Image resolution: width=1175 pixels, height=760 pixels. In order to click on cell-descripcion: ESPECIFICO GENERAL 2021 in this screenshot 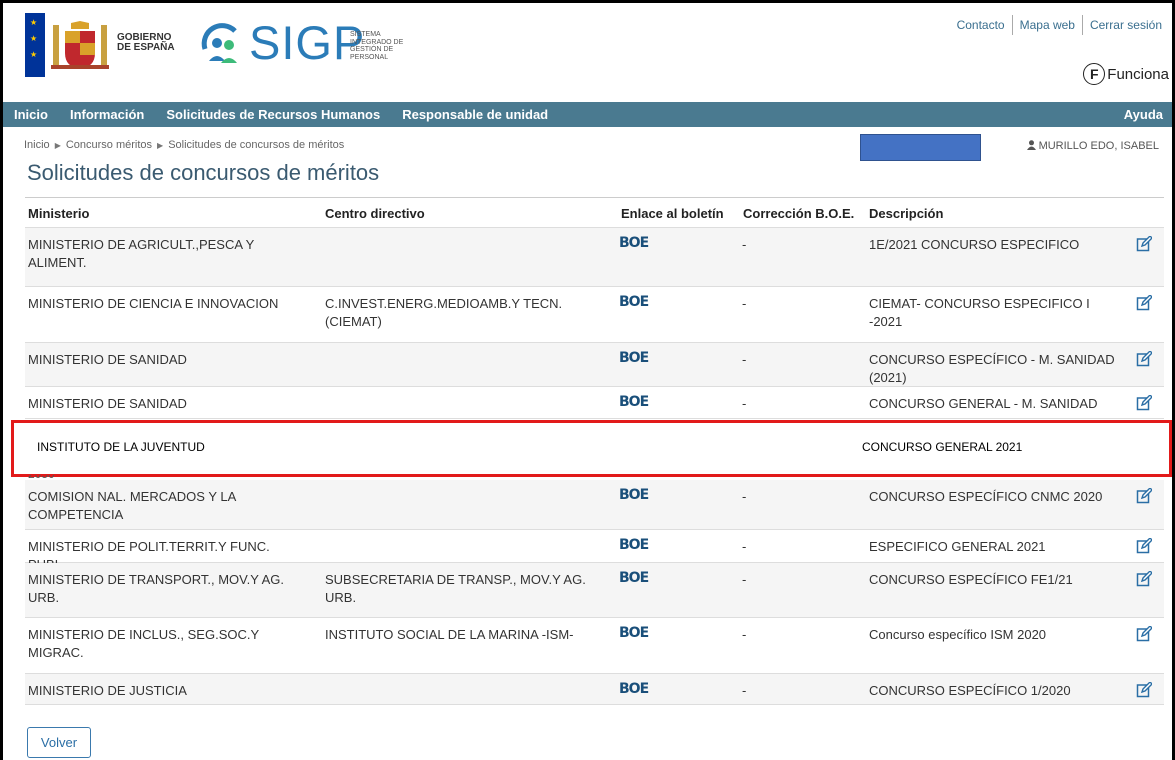, I will do `click(957, 546)`.